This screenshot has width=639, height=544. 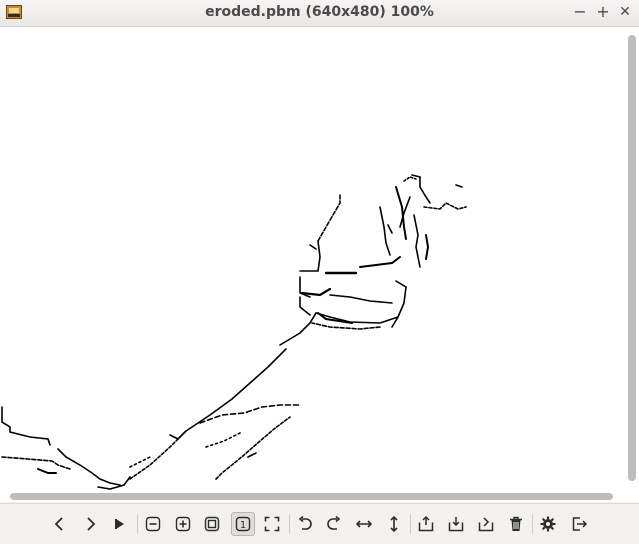 I want to click on delete-icon, so click(x=516, y=523).